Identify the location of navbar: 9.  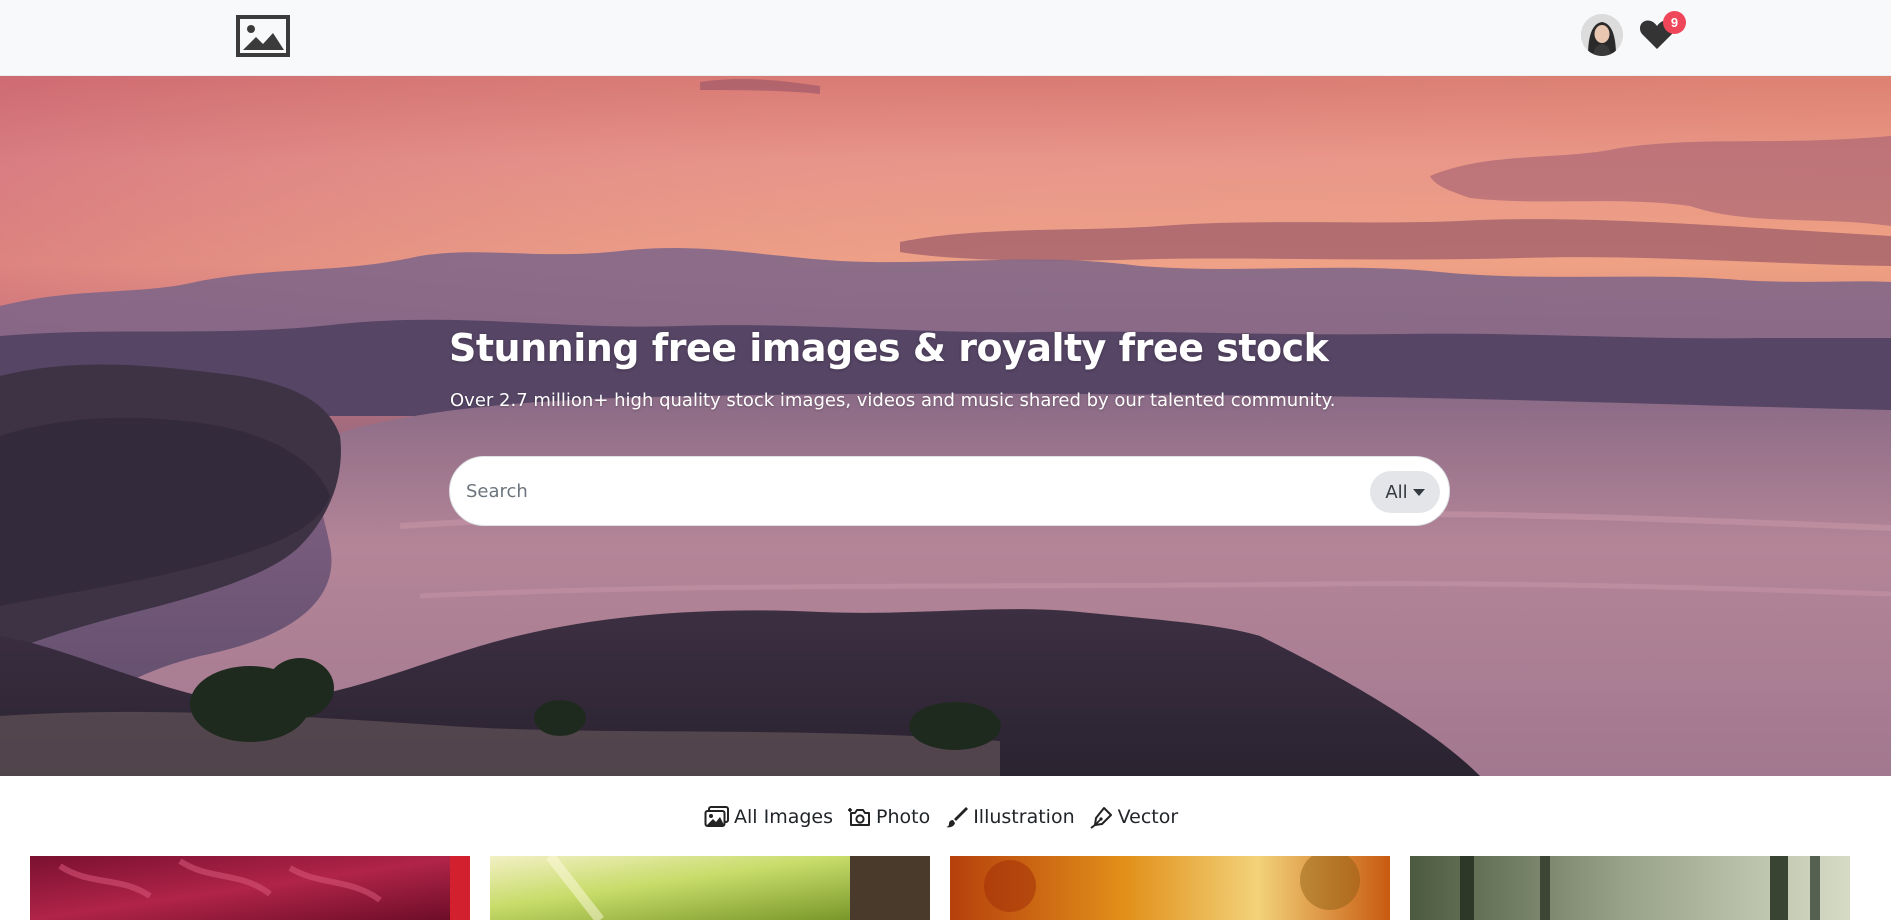
(945, 38).